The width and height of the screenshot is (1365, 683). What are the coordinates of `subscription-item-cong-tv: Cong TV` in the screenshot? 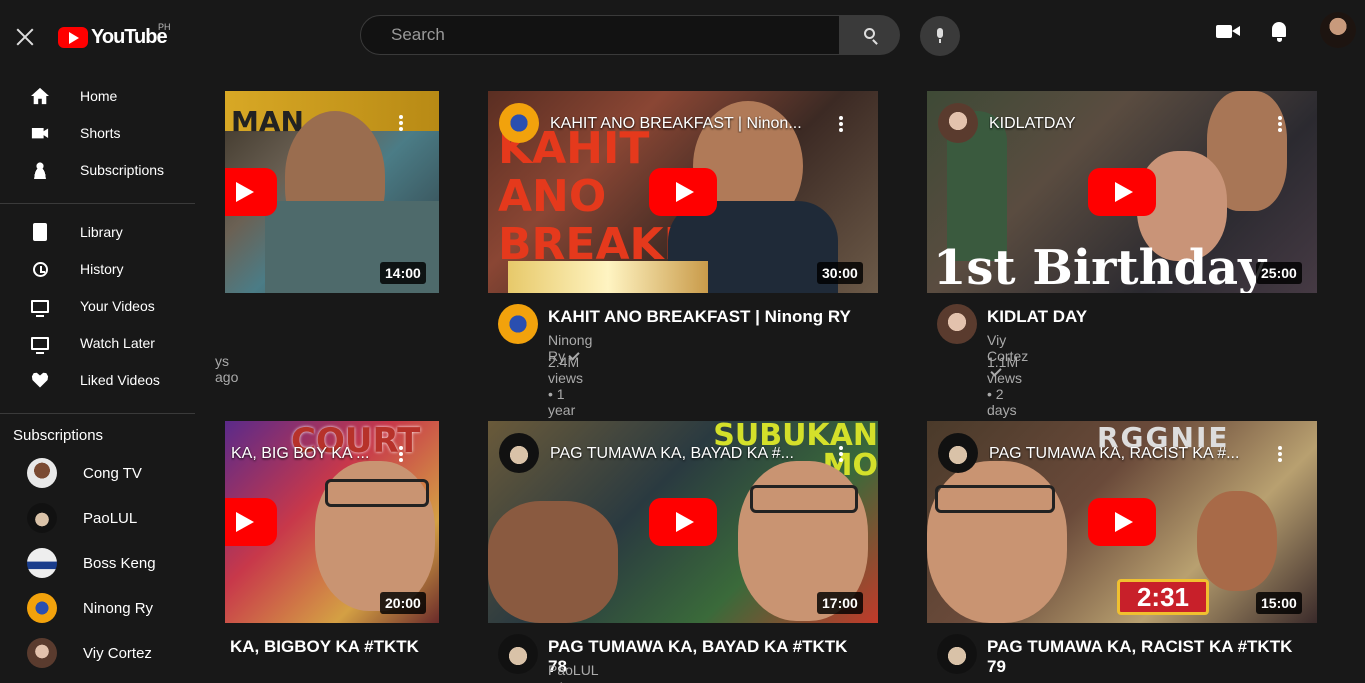 It's located at (98, 473).